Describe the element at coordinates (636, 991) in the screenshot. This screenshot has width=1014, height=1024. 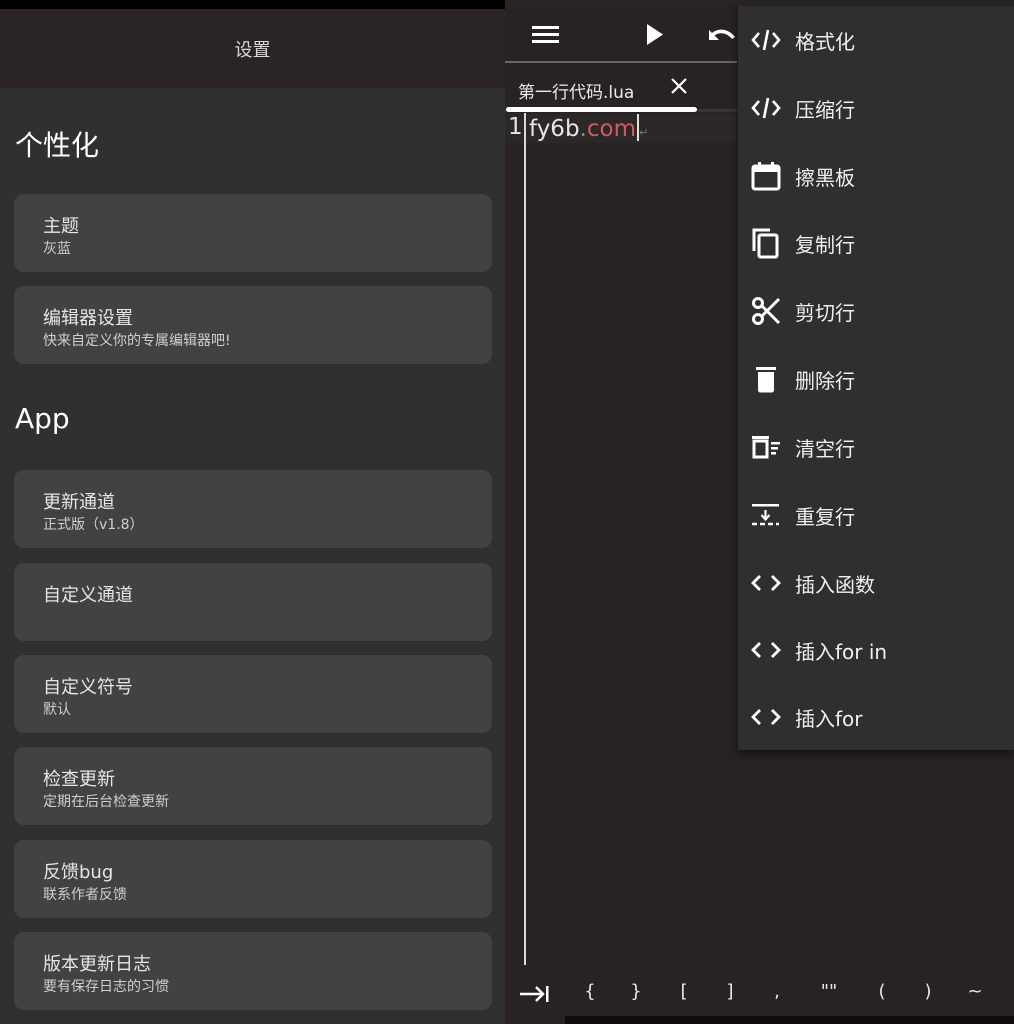
I see `symbol-key: }` at that location.